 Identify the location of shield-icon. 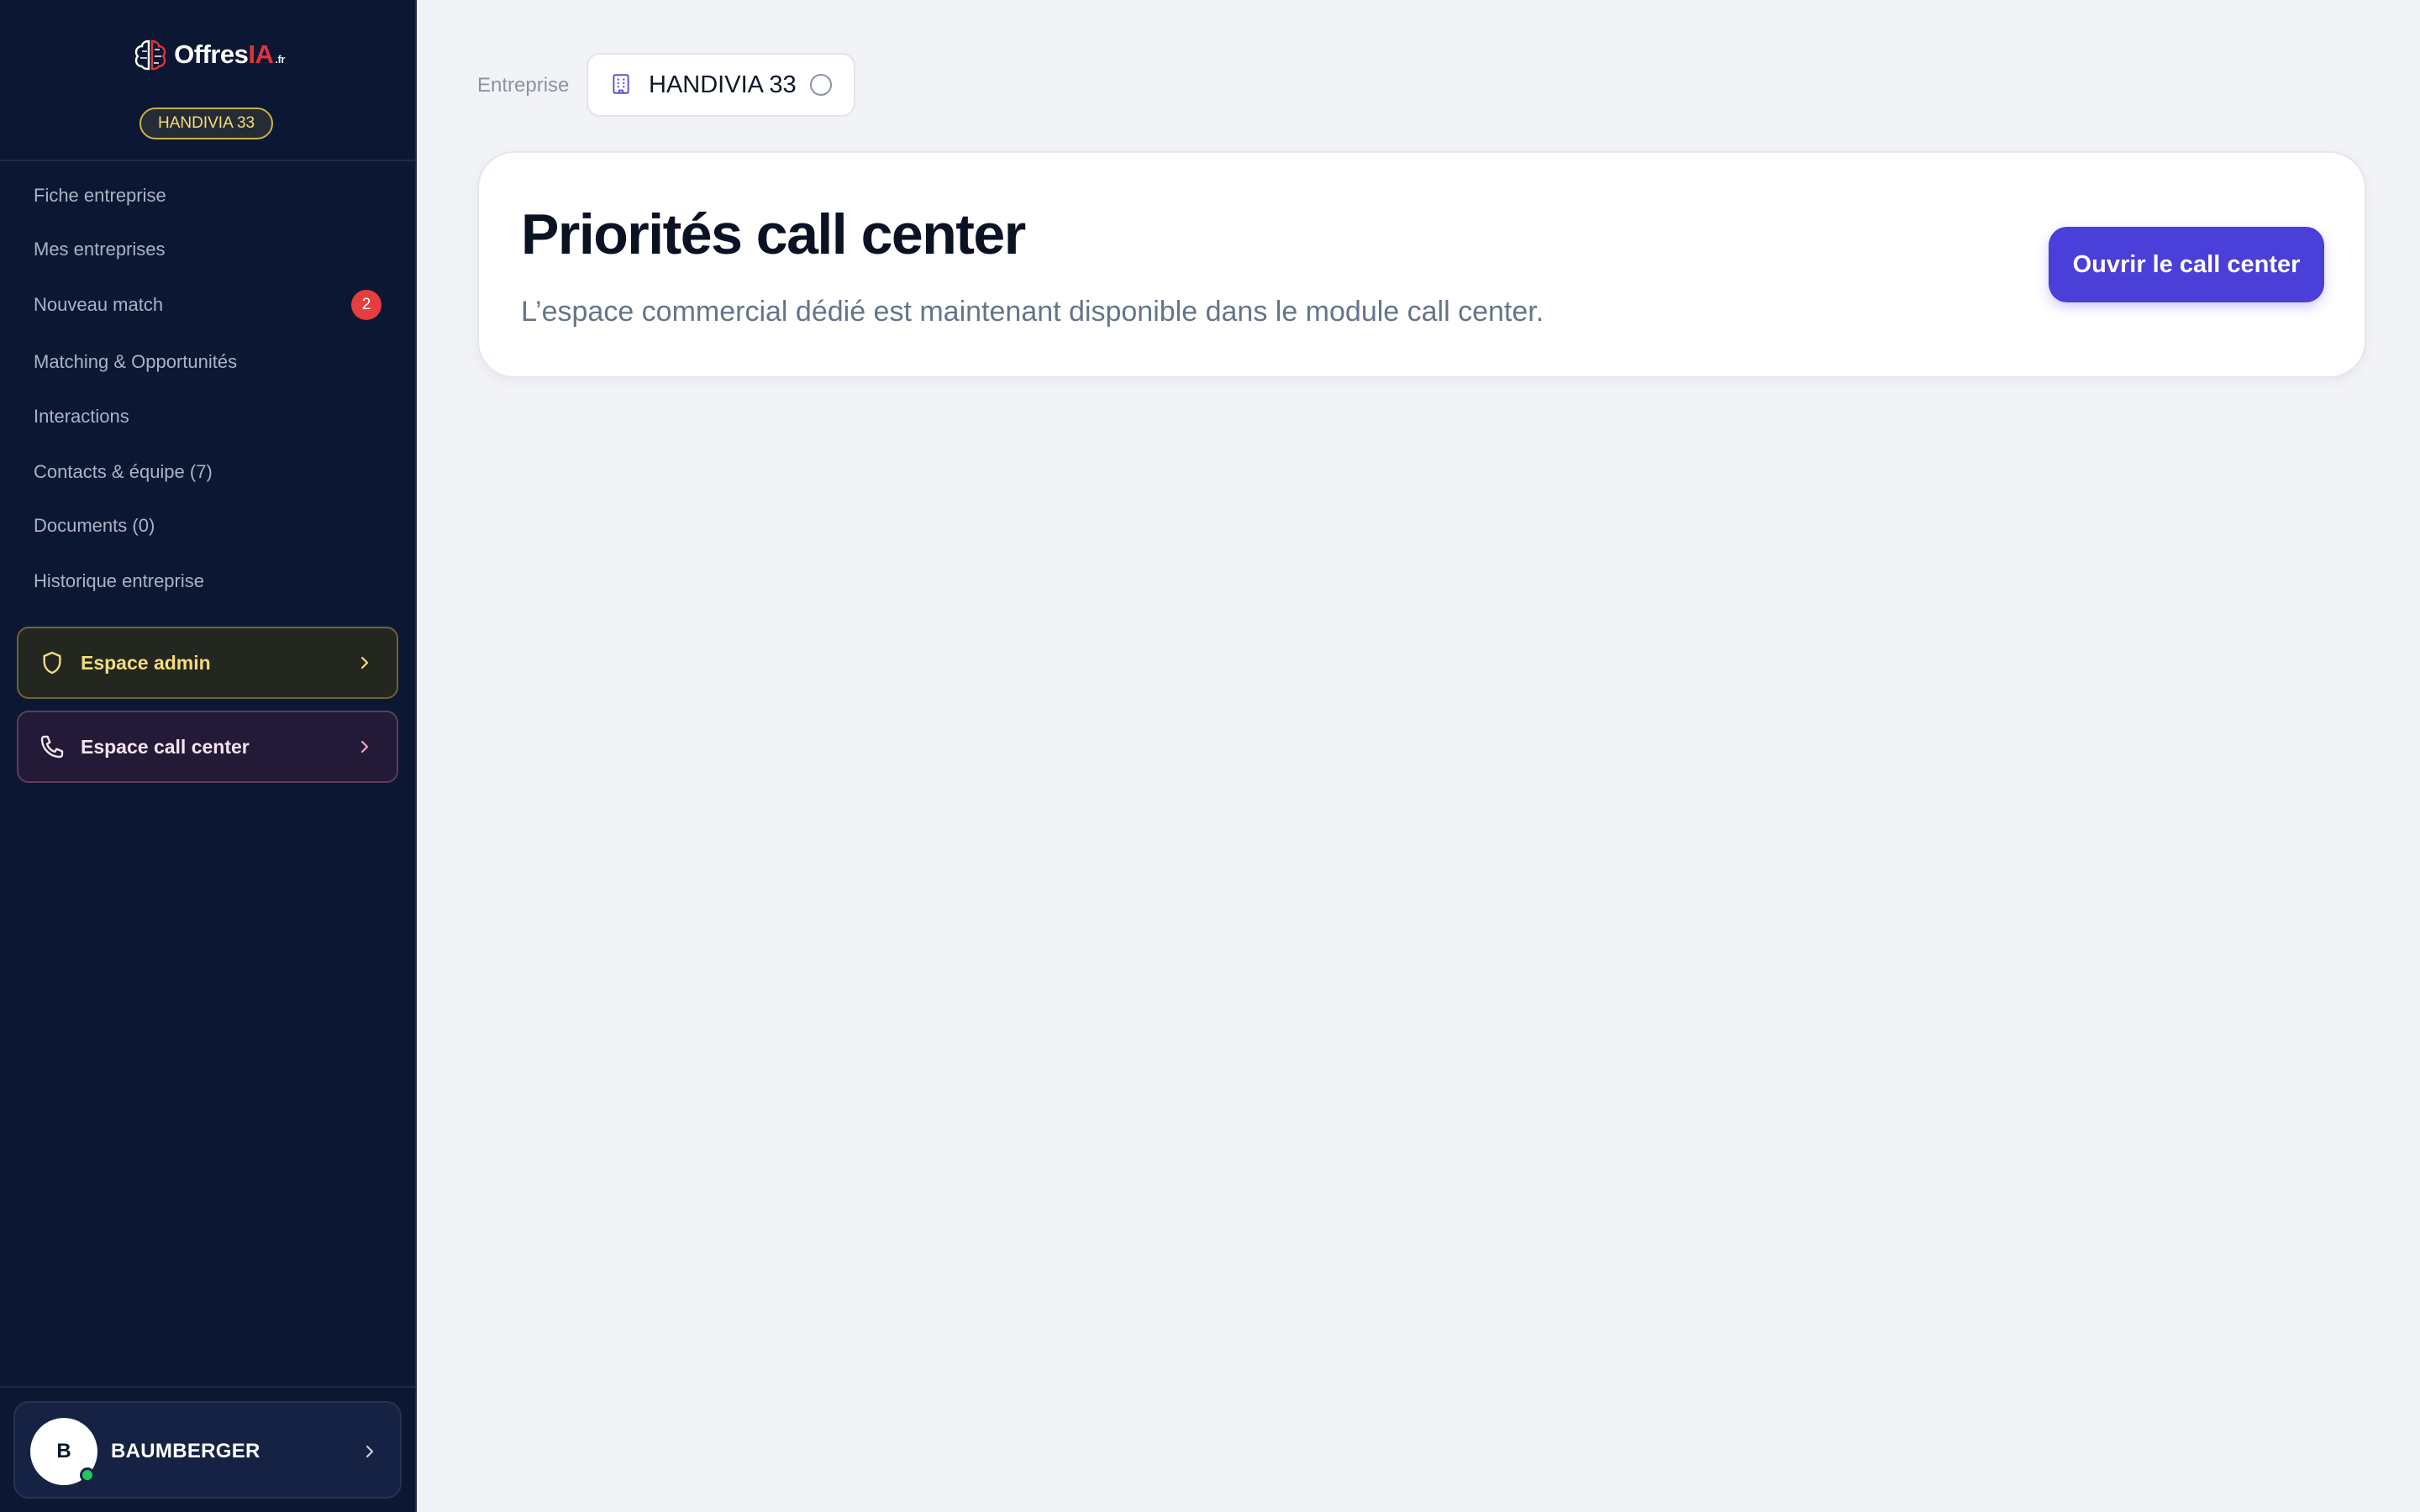
(52, 662).